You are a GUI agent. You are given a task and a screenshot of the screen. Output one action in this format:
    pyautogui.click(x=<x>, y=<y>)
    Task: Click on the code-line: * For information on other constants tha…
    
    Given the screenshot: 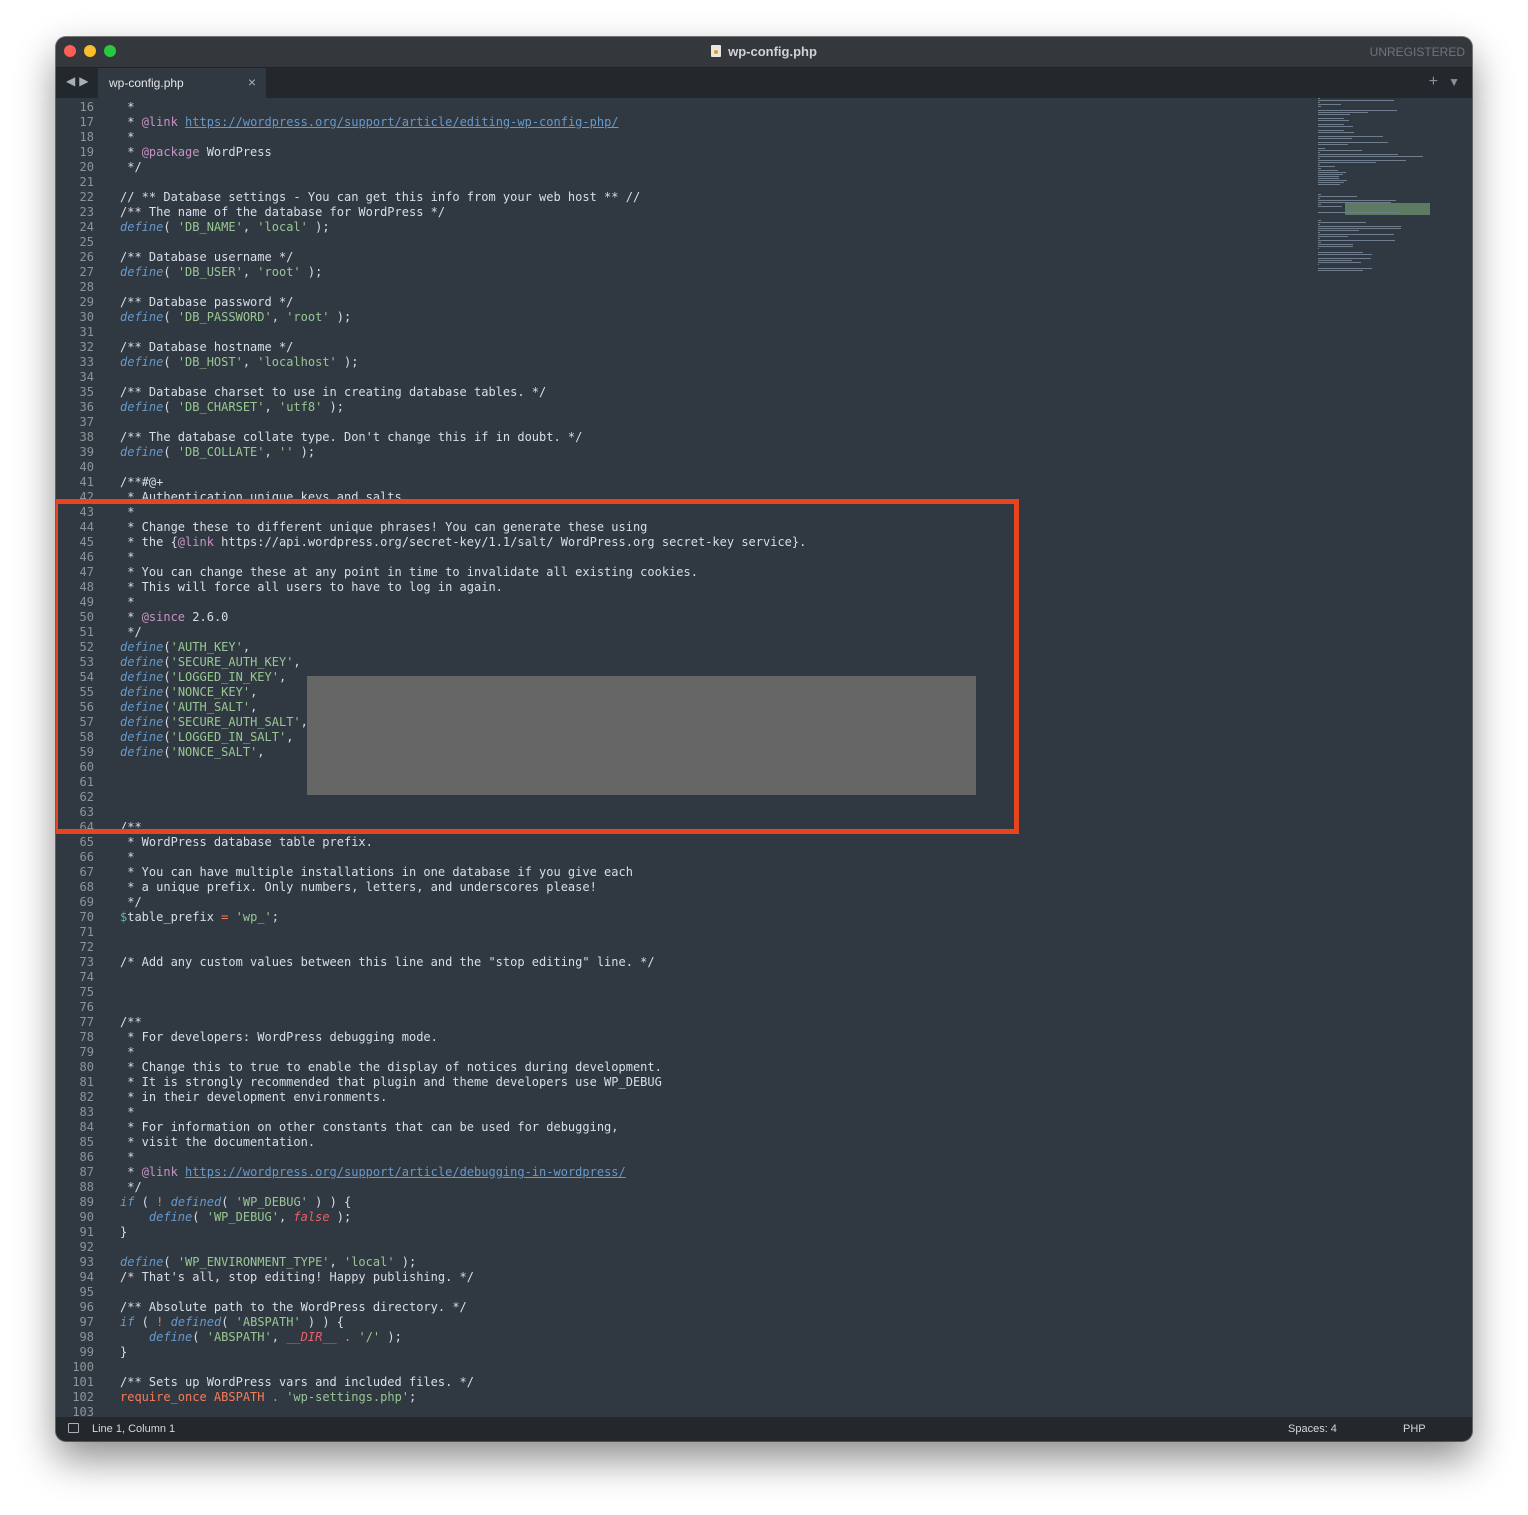 What is the action you would take?
    pyautogui.click(x=369, y=1127)
    